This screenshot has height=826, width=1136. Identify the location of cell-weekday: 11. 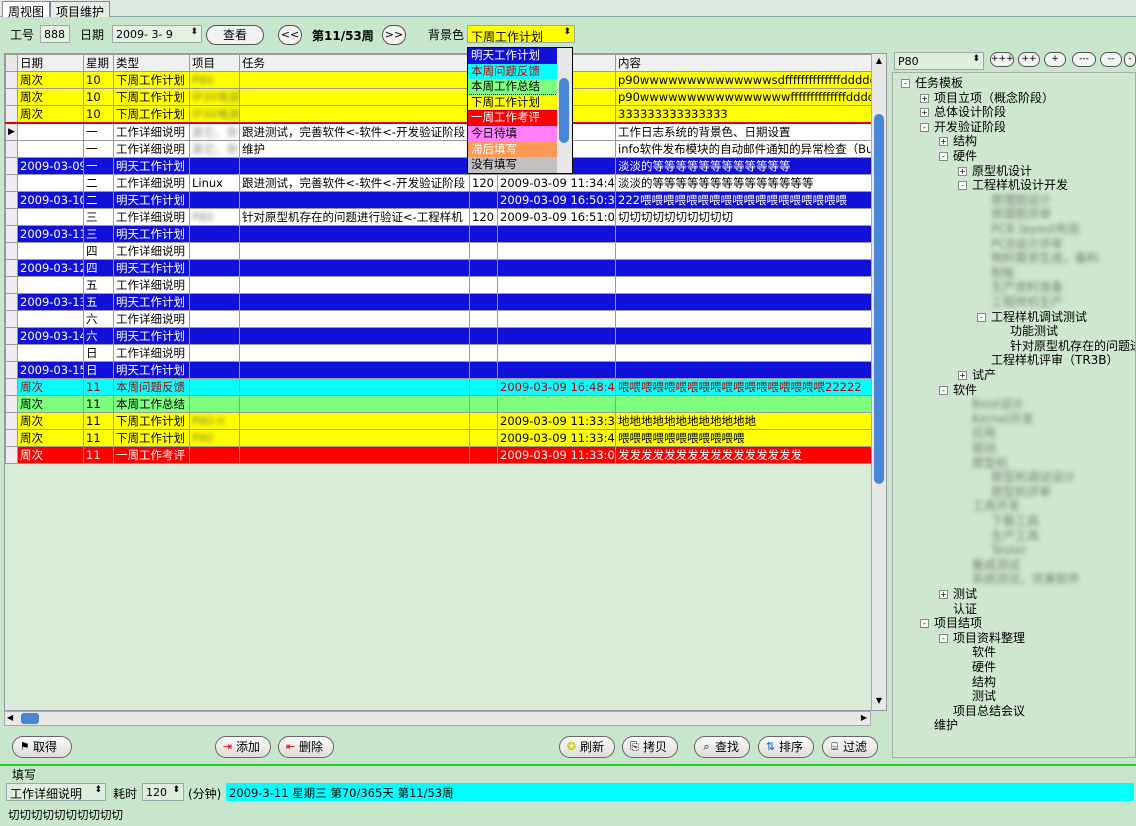
(98, 455).